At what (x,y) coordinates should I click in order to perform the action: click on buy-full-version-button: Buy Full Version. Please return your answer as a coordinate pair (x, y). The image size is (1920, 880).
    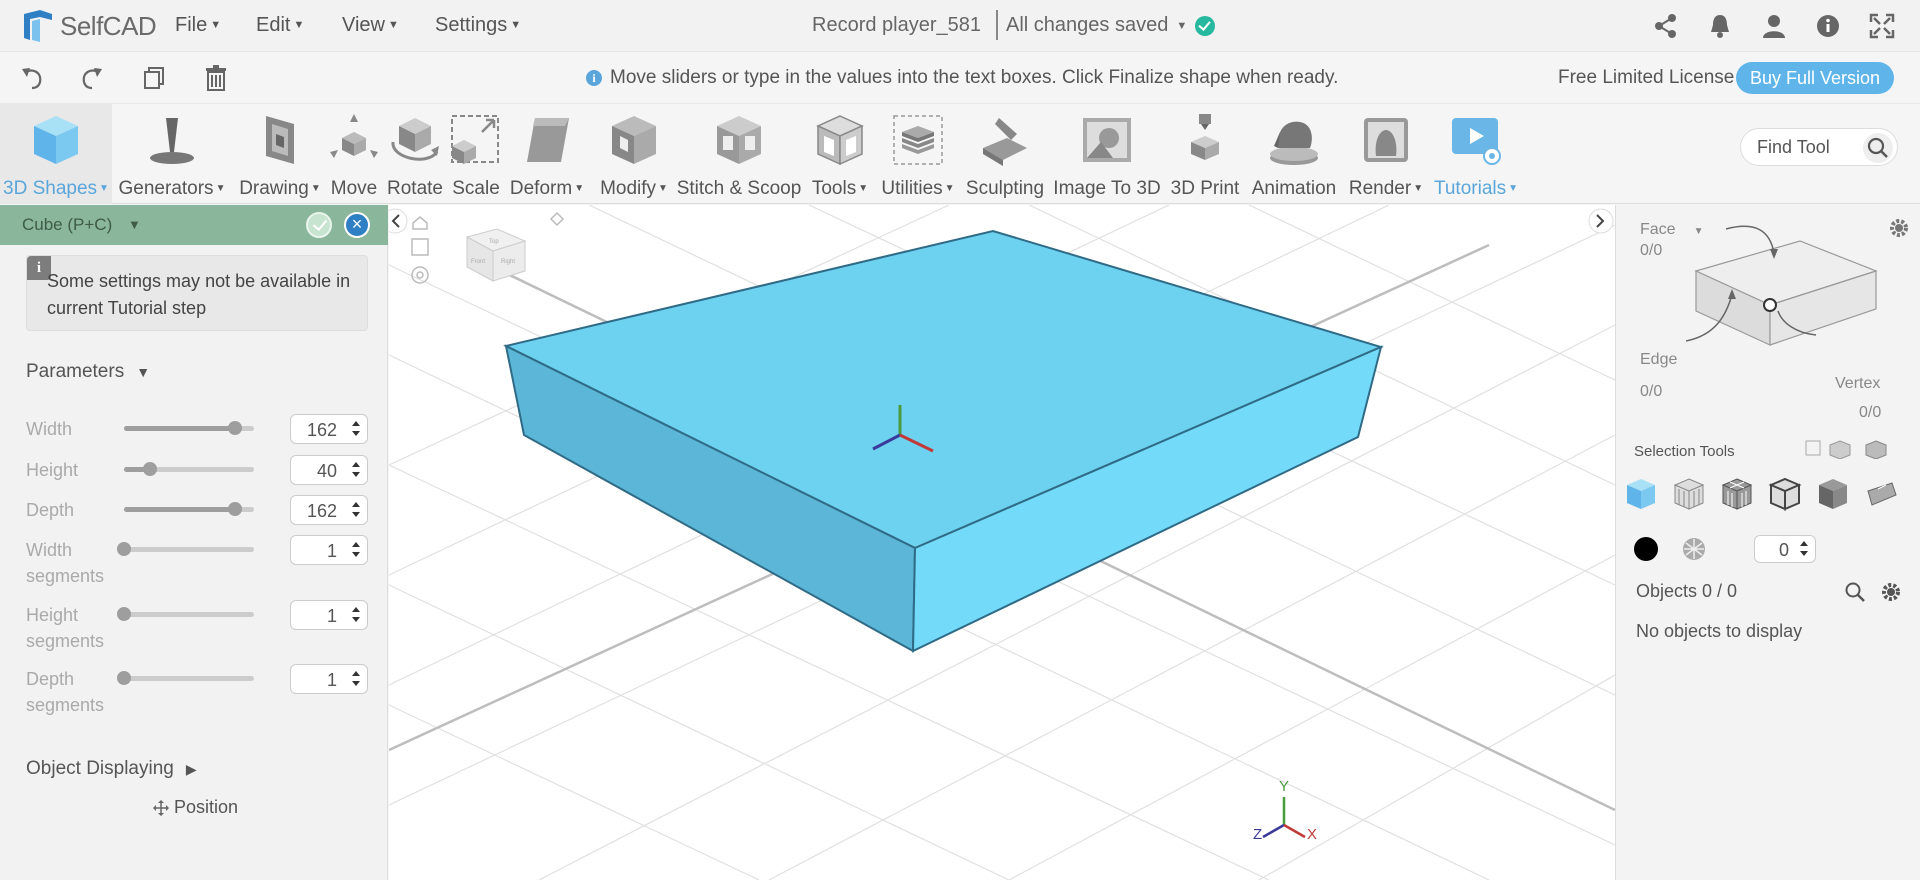
    Looking at the image, I should click on (1815, 78).